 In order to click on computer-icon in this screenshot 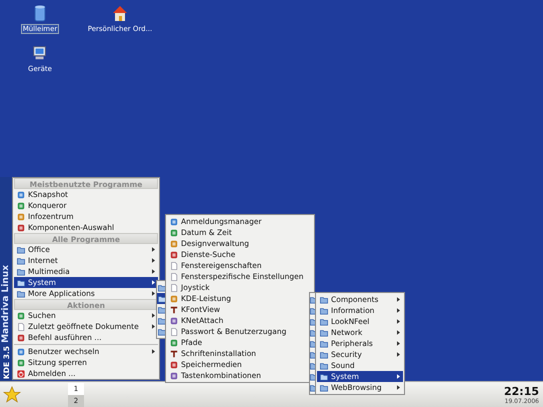, I will do `click(40, 53)`.